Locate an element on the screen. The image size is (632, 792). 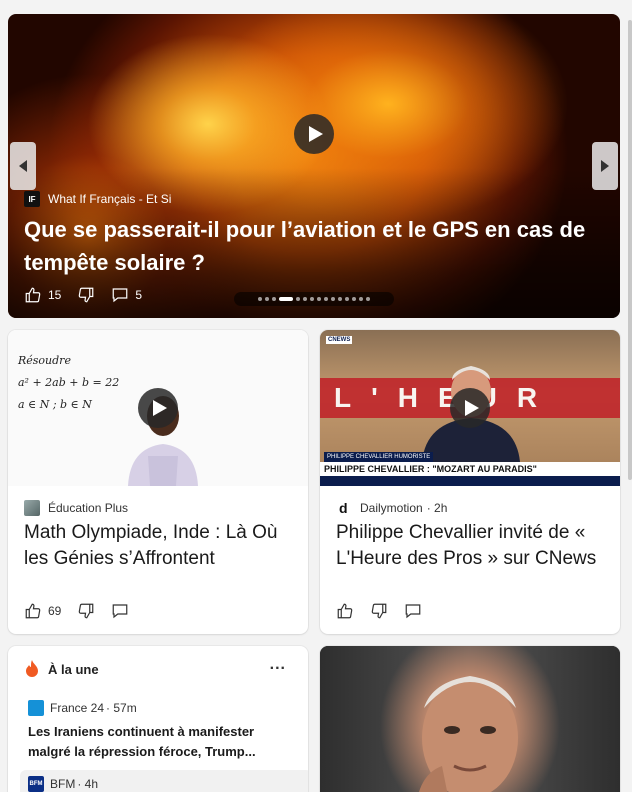
chevron-right-icon is located at coordinates (605, 166).